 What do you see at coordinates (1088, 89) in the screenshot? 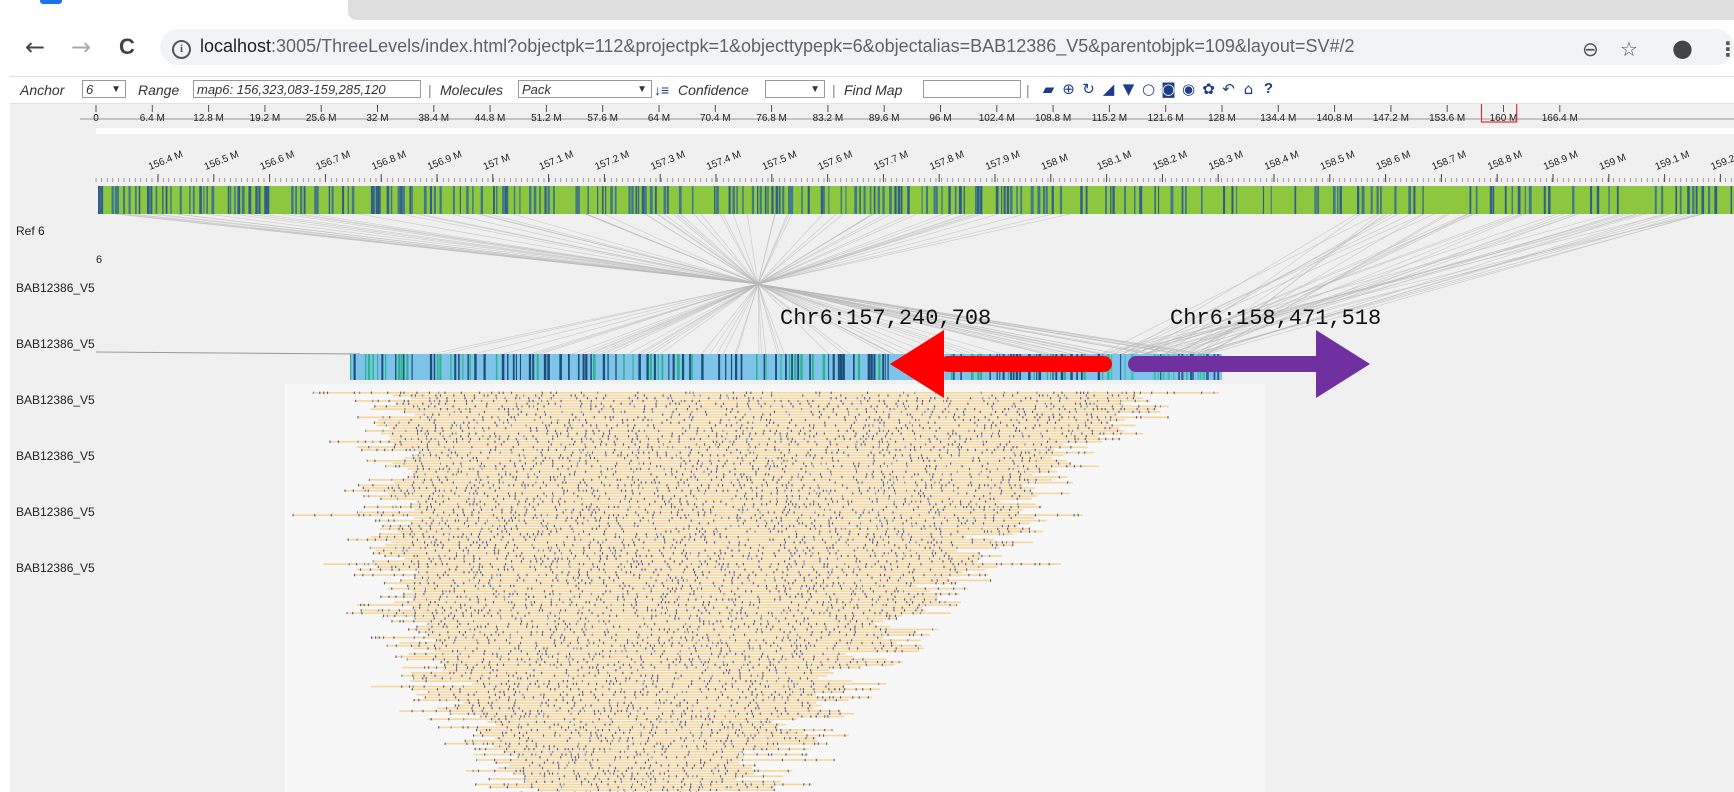
I see `refresh-icon: ↻` at bounding box center [1088, 89].